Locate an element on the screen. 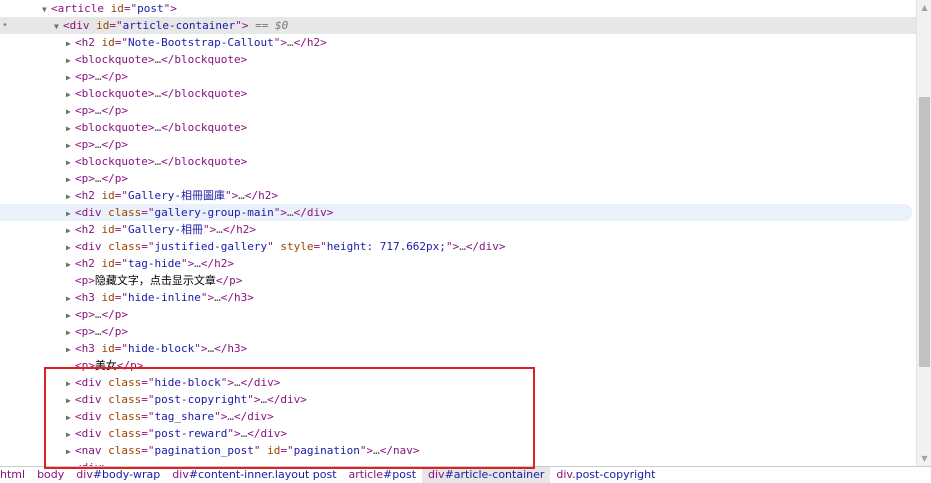 This screenshot has width=931, height=483. dom-node-row: ▶ <h2 id="Gallery-相冊">…</h2> is located at coordinates (128, 229).